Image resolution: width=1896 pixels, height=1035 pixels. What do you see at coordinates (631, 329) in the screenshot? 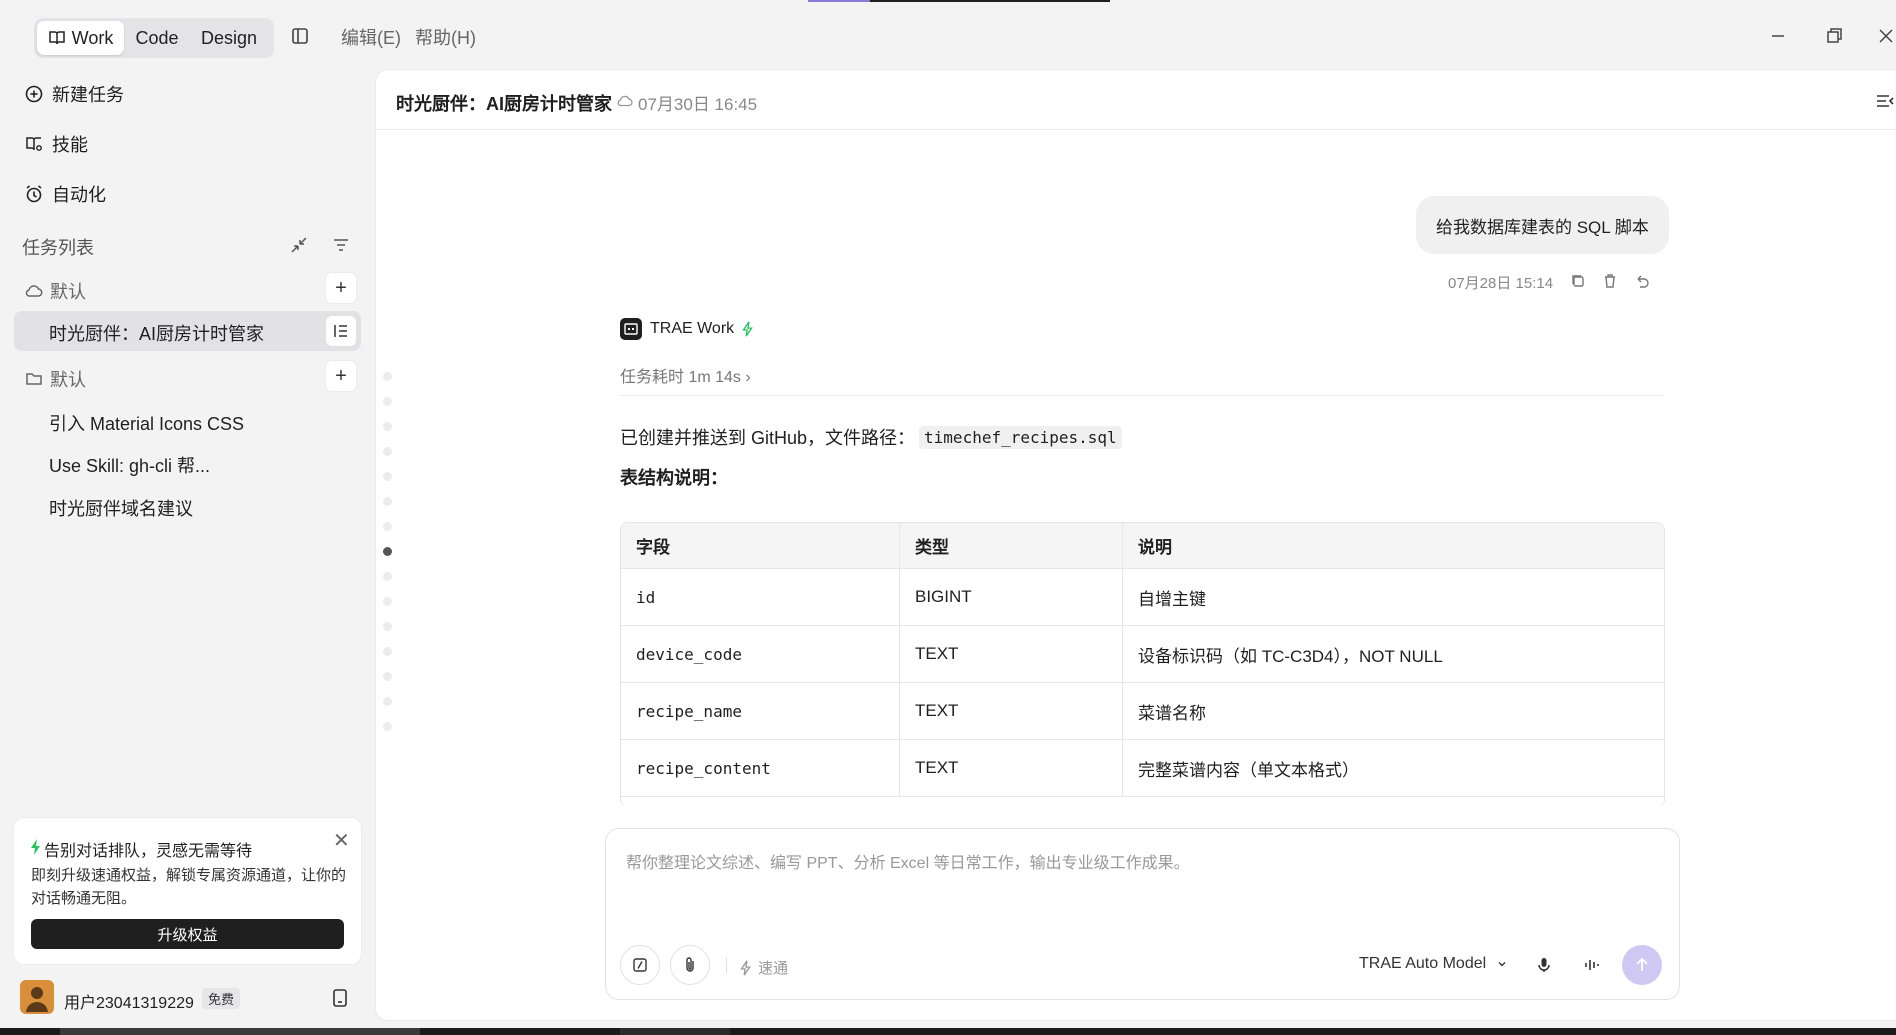
I see `trae-logo-icon` at bounding box center [631, 329].